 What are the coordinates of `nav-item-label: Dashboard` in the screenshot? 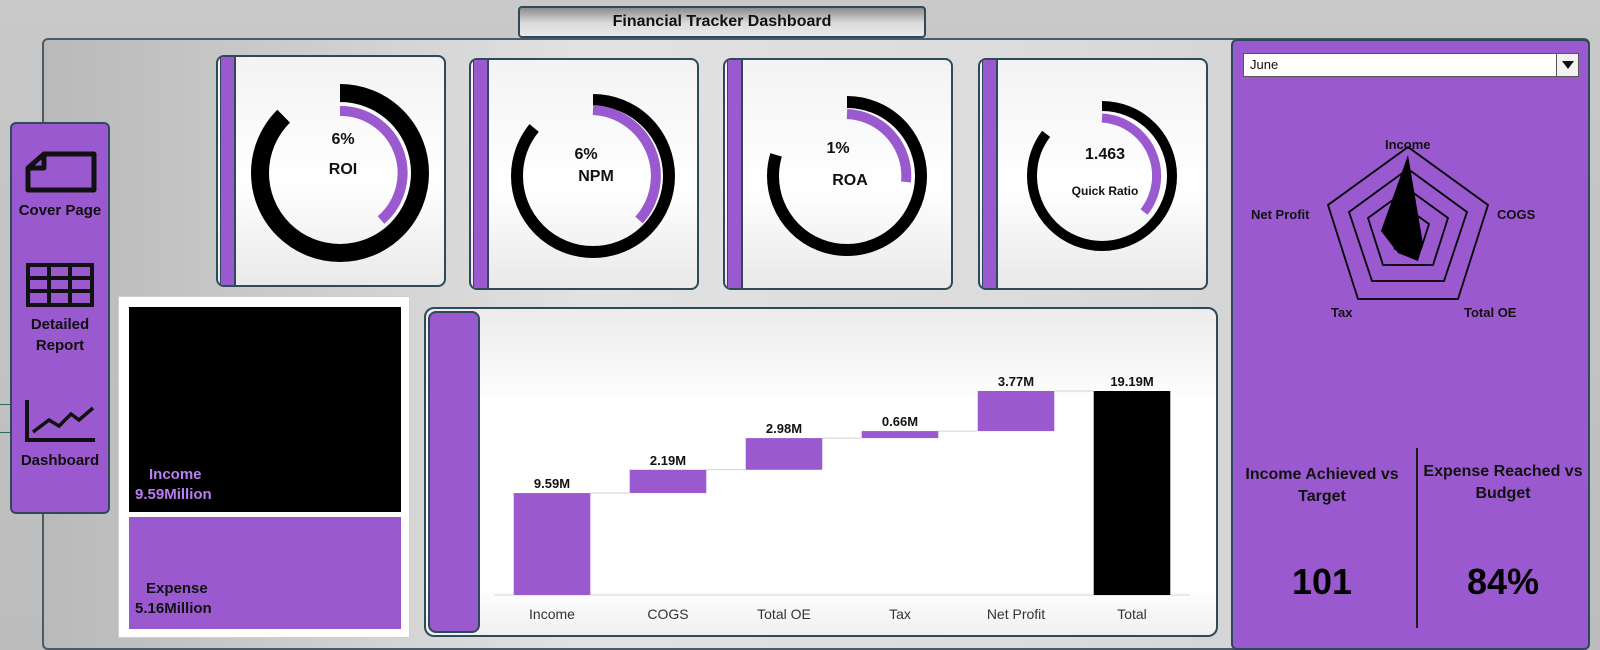 It's located at (60, 460).